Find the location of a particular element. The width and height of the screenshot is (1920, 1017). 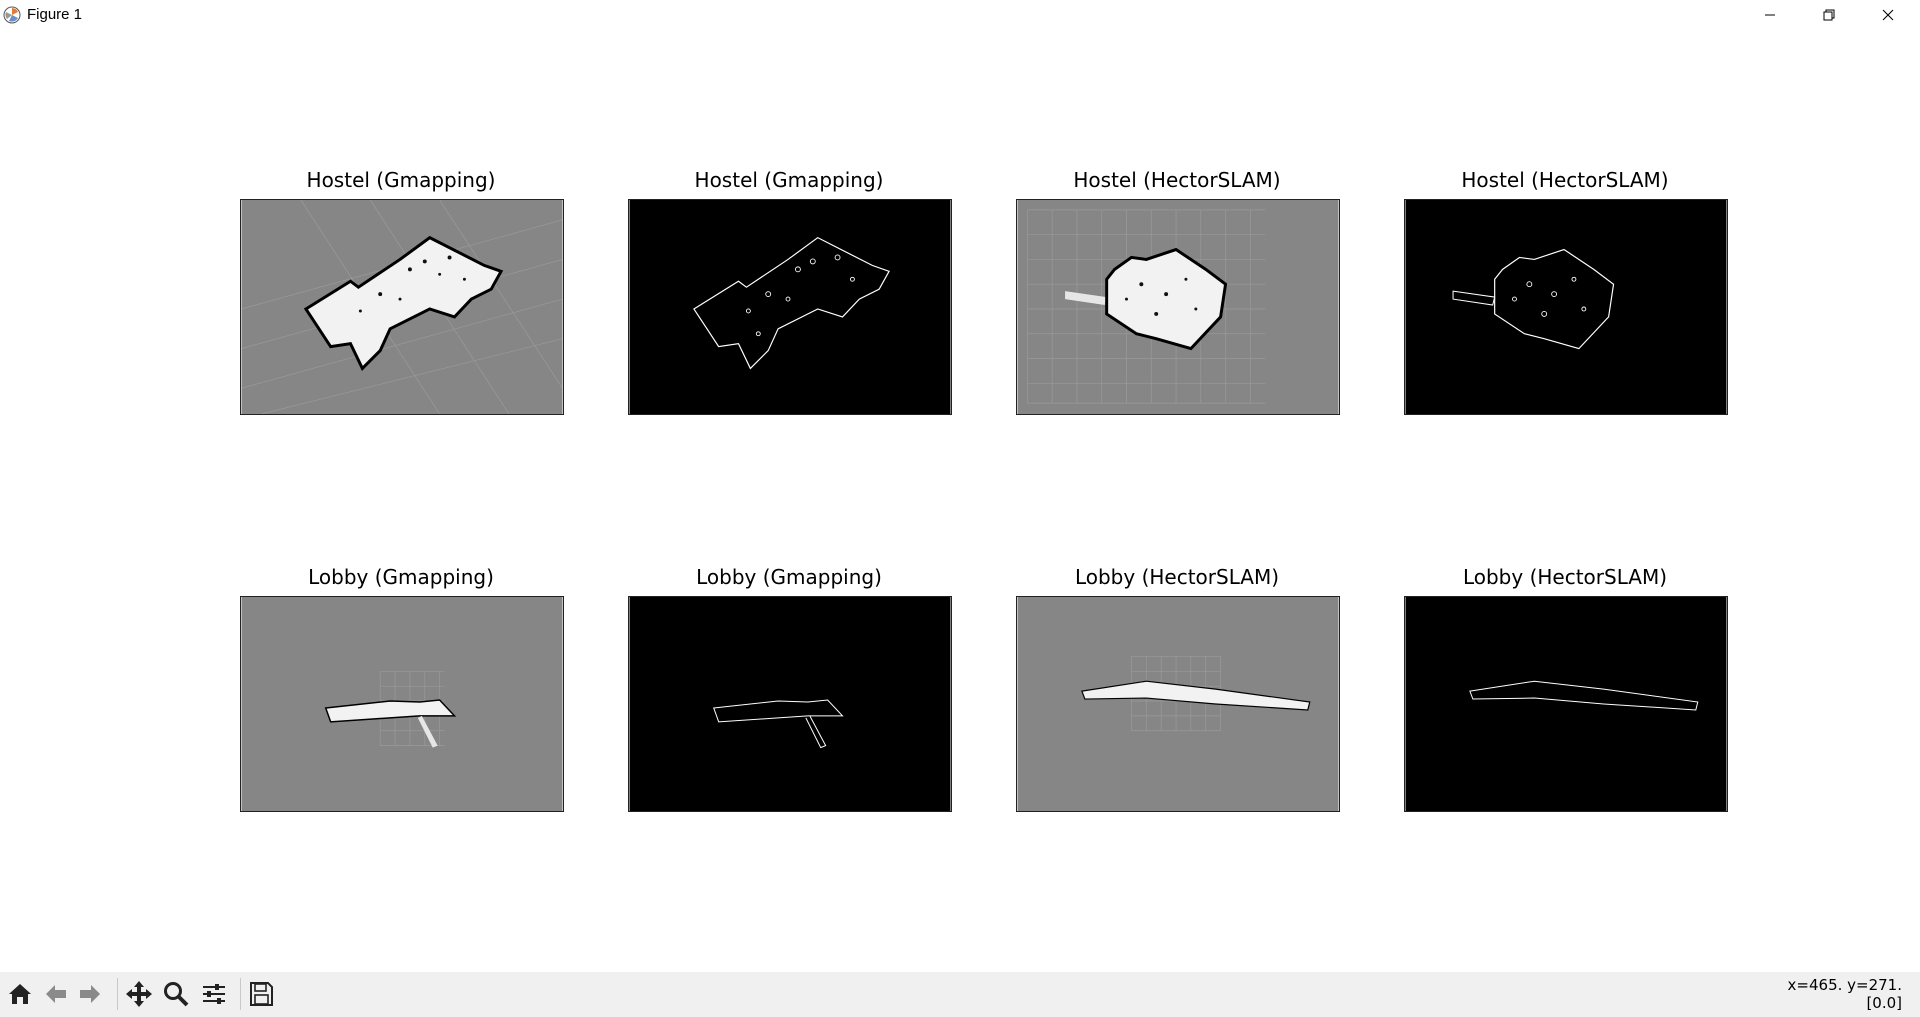

close-icon is located at coordinates (1888, 15).